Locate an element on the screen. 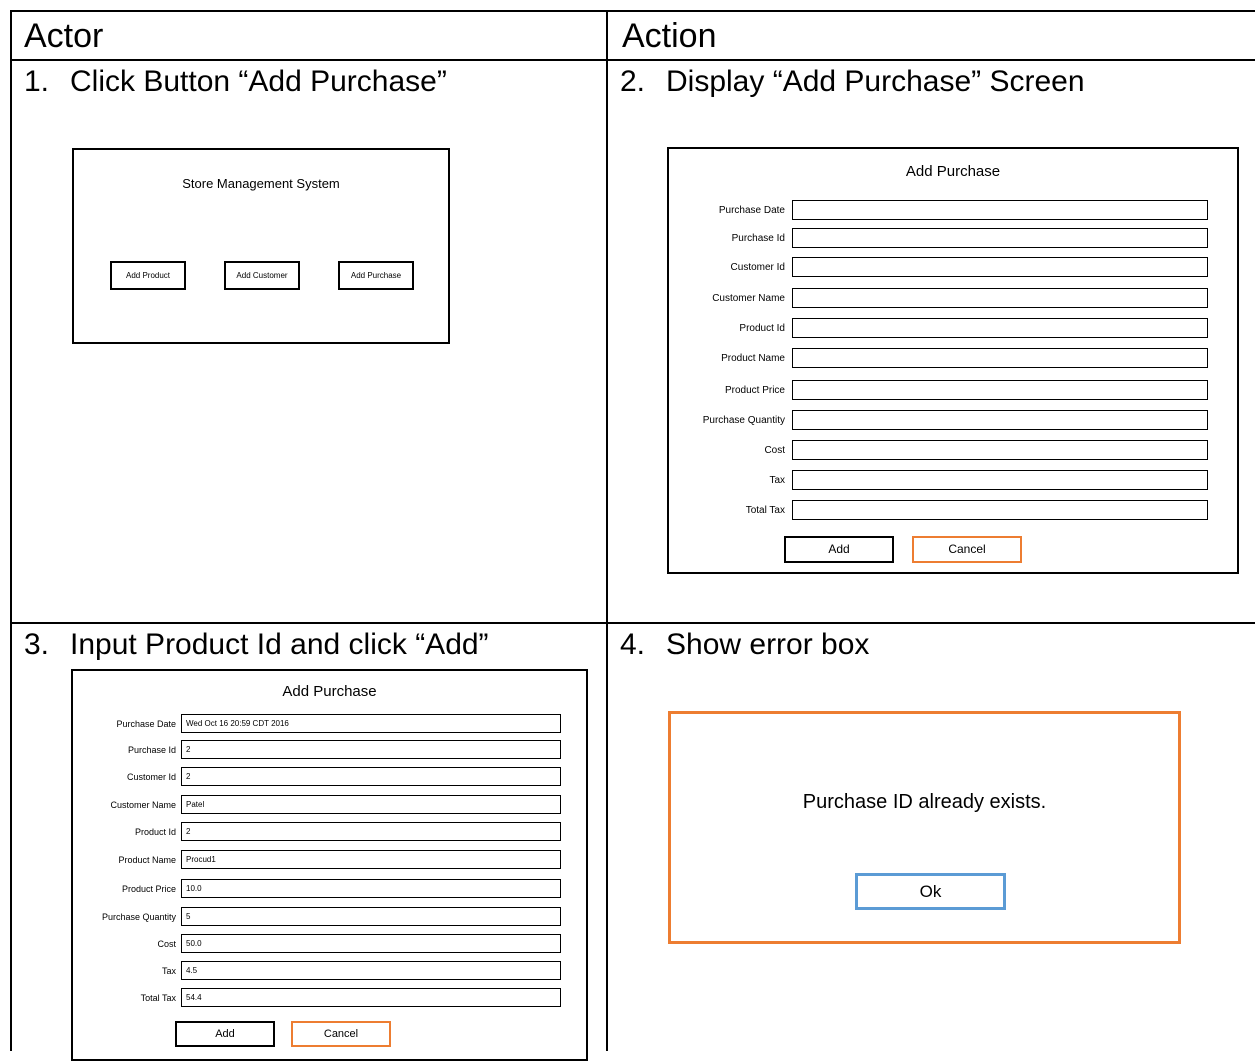  form-label: Purchase Date is located at coordinates (751, 210).